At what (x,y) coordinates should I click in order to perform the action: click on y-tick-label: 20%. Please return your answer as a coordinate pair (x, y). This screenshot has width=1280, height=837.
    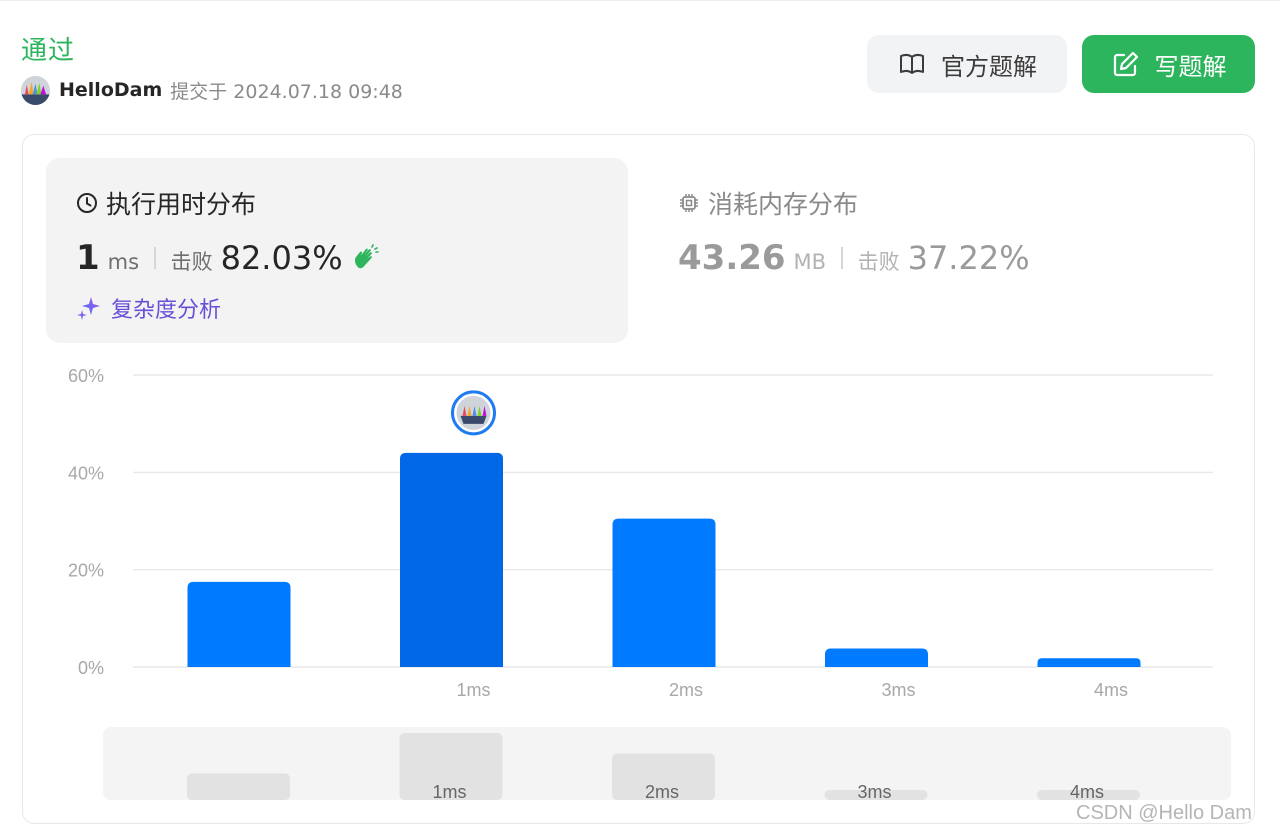
    Looking at the image, I should click on (86, 571).